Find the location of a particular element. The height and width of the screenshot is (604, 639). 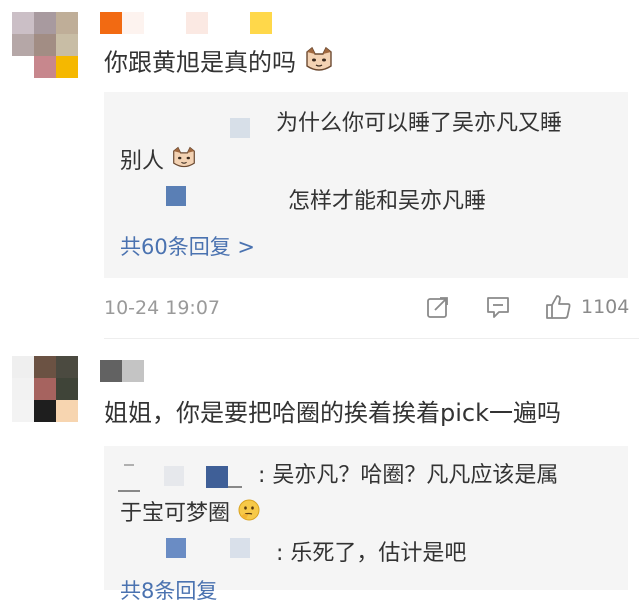

reply-text-continued: 别人 is located at coordinates (158, 162).